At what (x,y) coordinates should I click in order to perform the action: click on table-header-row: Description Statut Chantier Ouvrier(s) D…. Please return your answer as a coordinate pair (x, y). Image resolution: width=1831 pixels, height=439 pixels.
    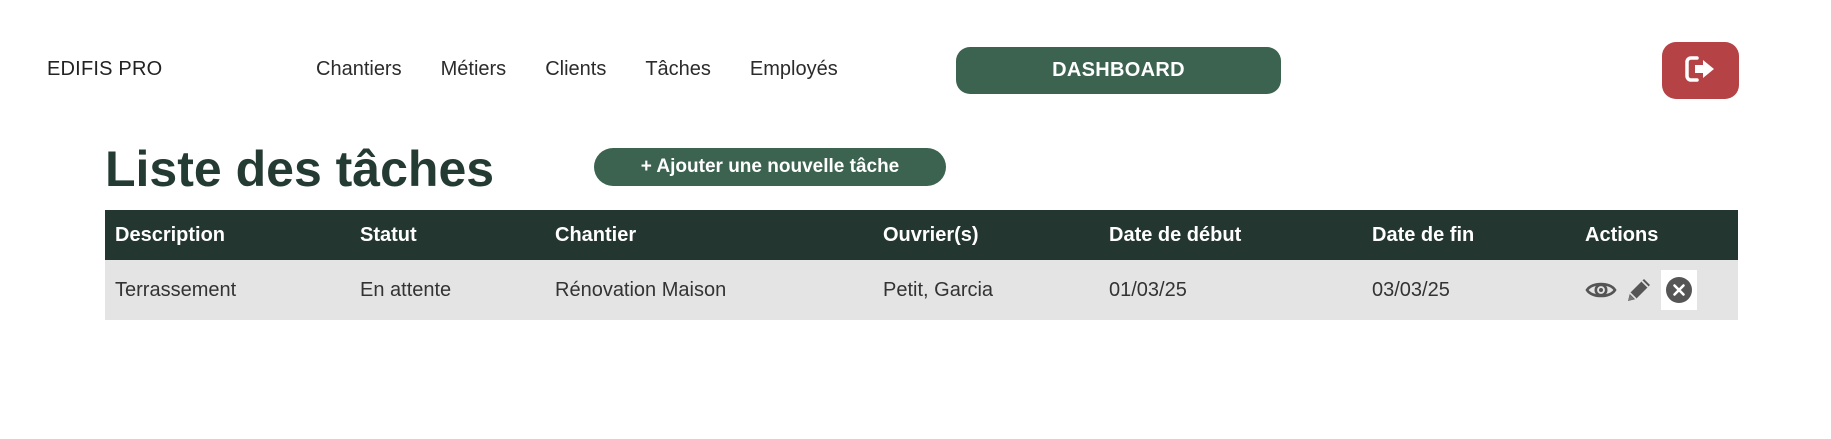
    Looking at the image, I should click on (921, 235).